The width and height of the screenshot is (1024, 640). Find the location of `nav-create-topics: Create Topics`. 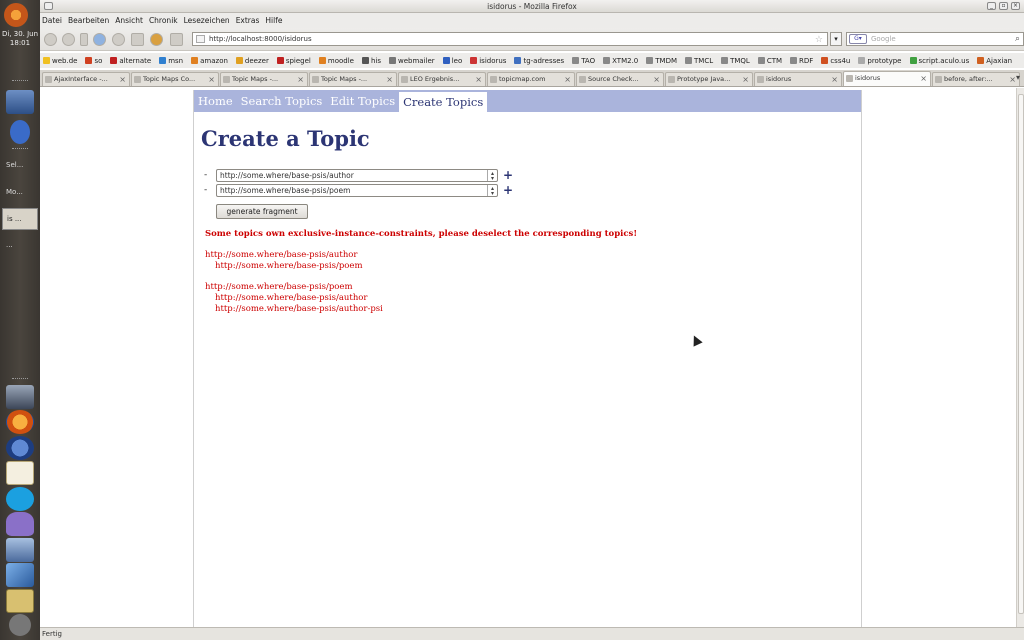

nav-create-topics: Create Topics is located at coordinates (443, 102).